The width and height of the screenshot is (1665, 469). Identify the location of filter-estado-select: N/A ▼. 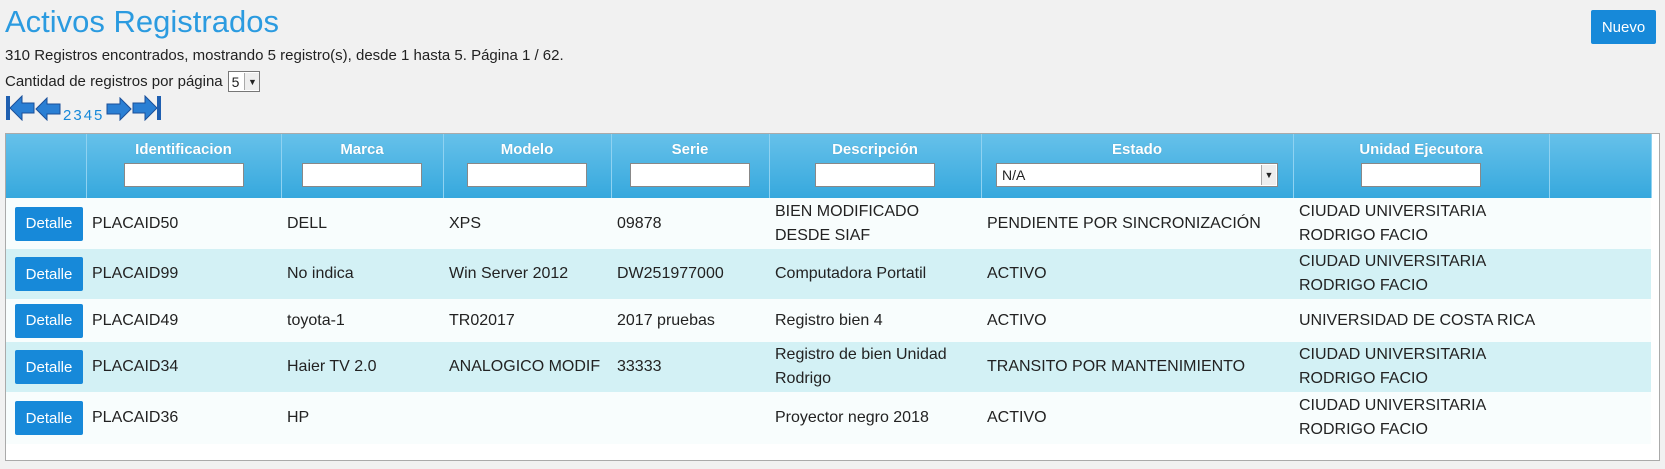
(1137, 175).